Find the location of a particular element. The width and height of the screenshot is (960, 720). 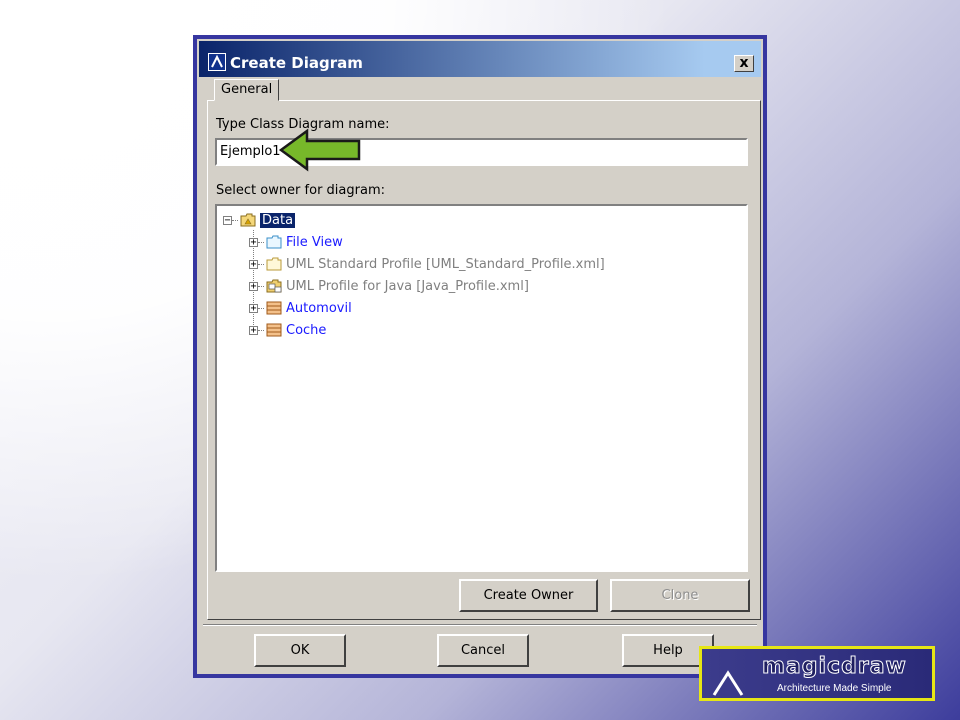

button-bar-separator is located at coordinates (480, 625).